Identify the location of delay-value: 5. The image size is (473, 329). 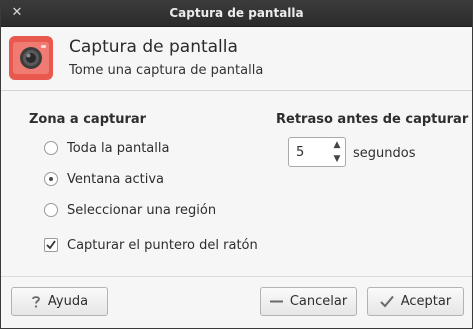
(300, 152).